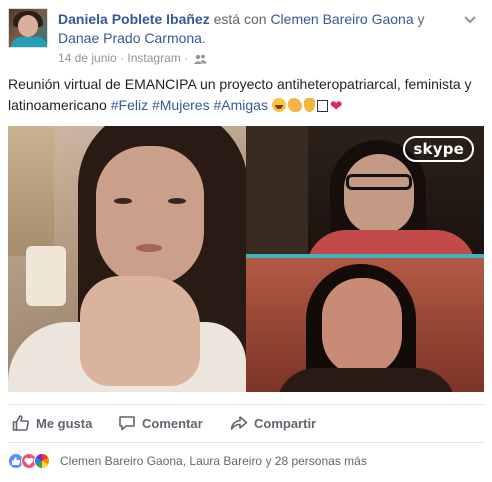  What do you see at coordinates (278, 105) in the screenshot?
I see `grinning-face-icon` at bounding box center [278, 105].